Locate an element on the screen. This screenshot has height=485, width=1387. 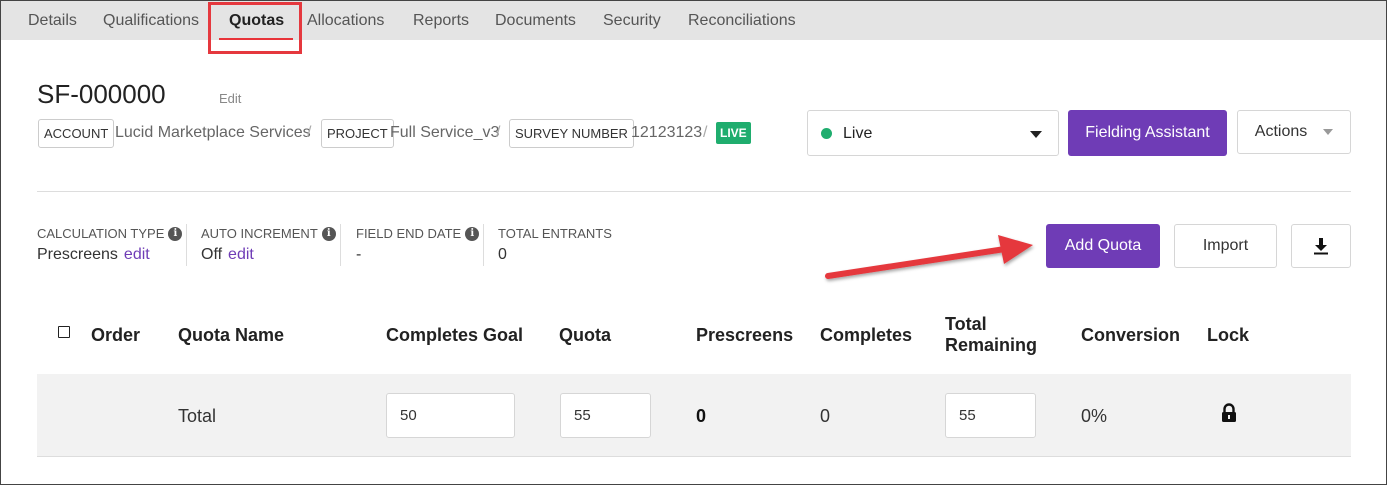
column-header-quota: Quota is located at coordinates (585, 335).